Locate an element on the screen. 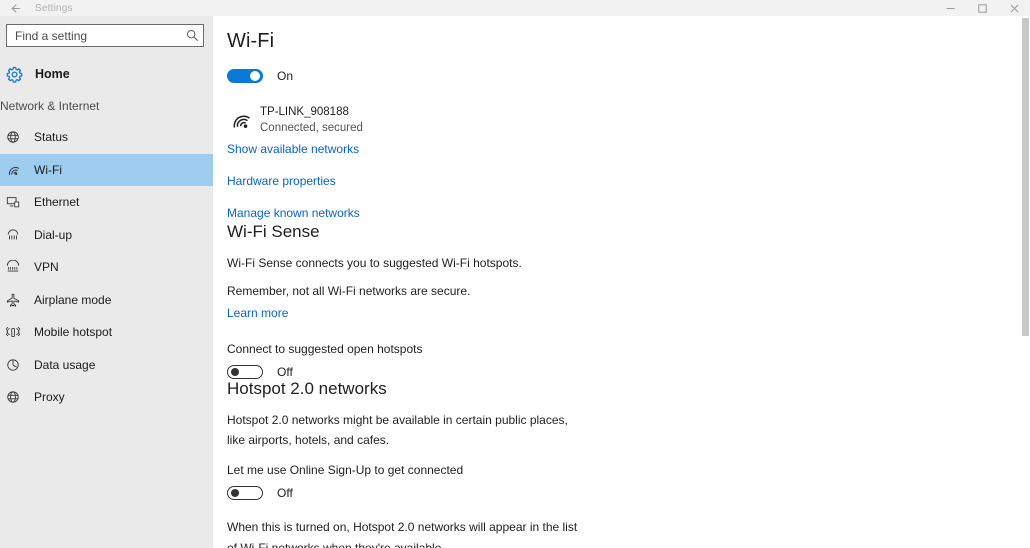 The width and height of the screenshot is (1030, 548). wifi-toggle is located at coordinates (245, 76).